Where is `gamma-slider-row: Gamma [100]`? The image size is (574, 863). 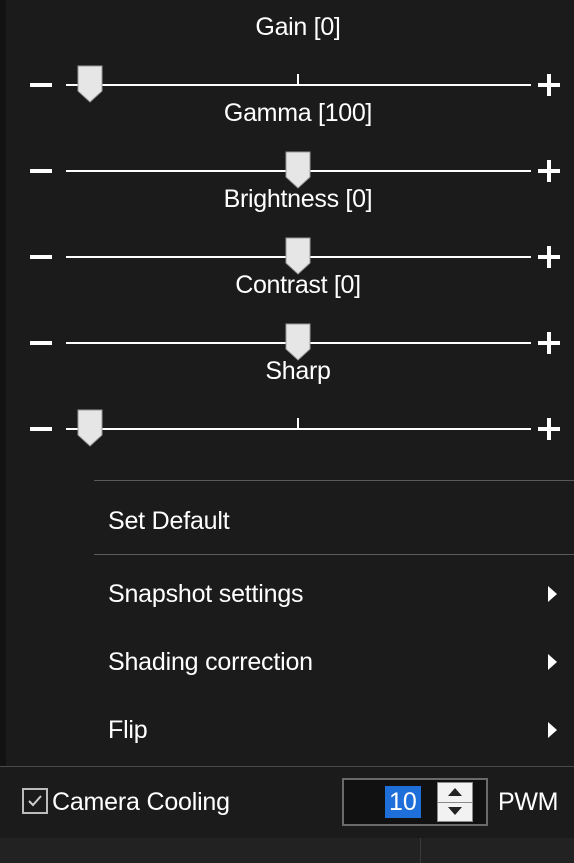
gamma-slider-row: Gamma [100] is located at coordinates (287, 142).